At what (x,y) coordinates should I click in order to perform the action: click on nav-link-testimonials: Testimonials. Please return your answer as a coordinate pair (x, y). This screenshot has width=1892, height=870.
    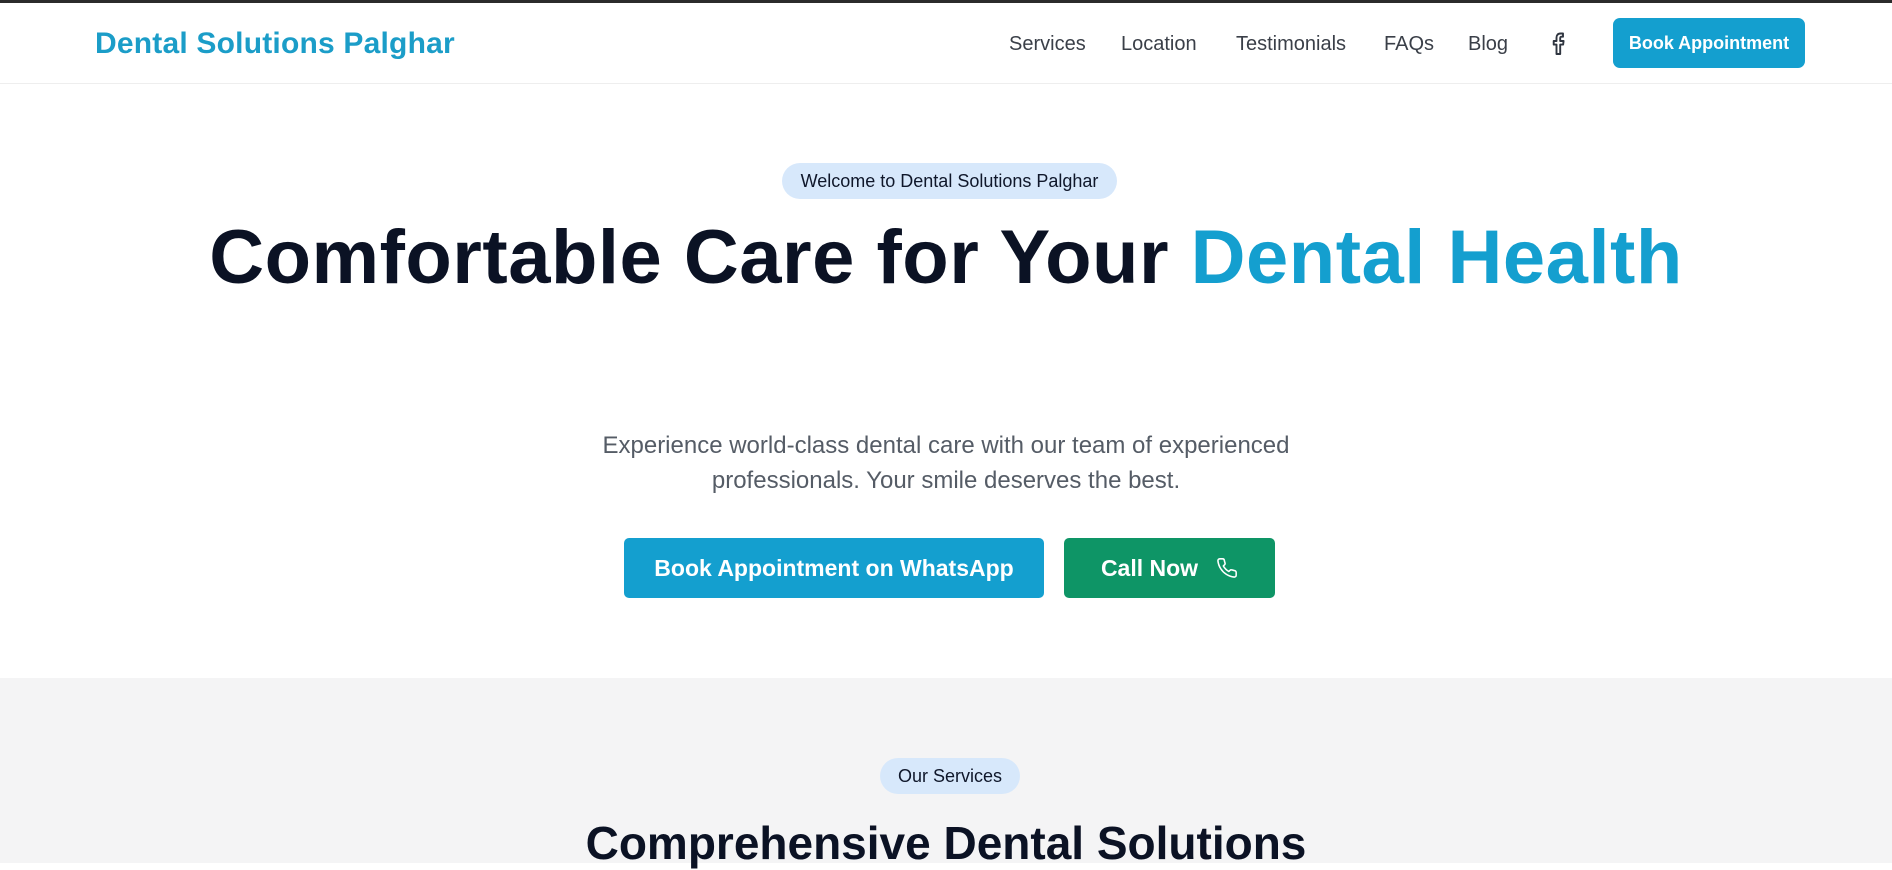
    Looking at the image, I should click on (1291, 44).